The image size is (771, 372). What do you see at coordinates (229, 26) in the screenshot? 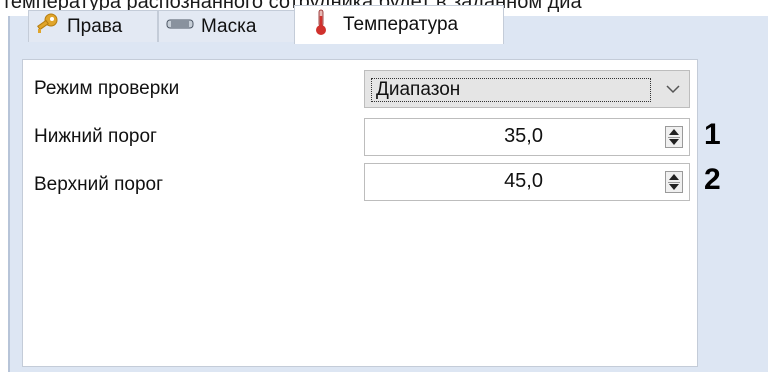
I see `tab-mask-label: Маска` at bounding box center [229, 26].